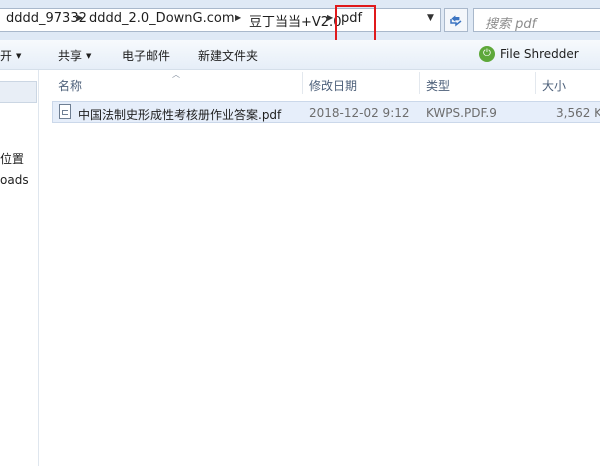 The height and width of the screenshot is (466, 600). I want to click on refresh-button, so click(456, 20).